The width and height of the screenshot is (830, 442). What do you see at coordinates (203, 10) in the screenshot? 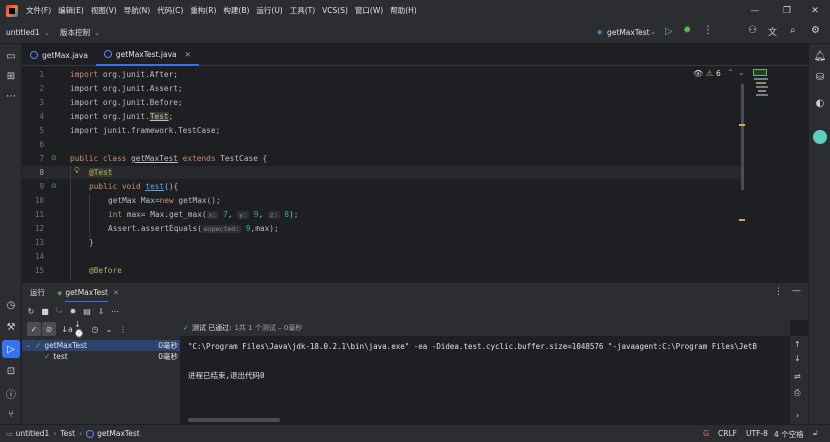
I see `menu-refactor: 重构(R)` at bounding box center [203, 10].